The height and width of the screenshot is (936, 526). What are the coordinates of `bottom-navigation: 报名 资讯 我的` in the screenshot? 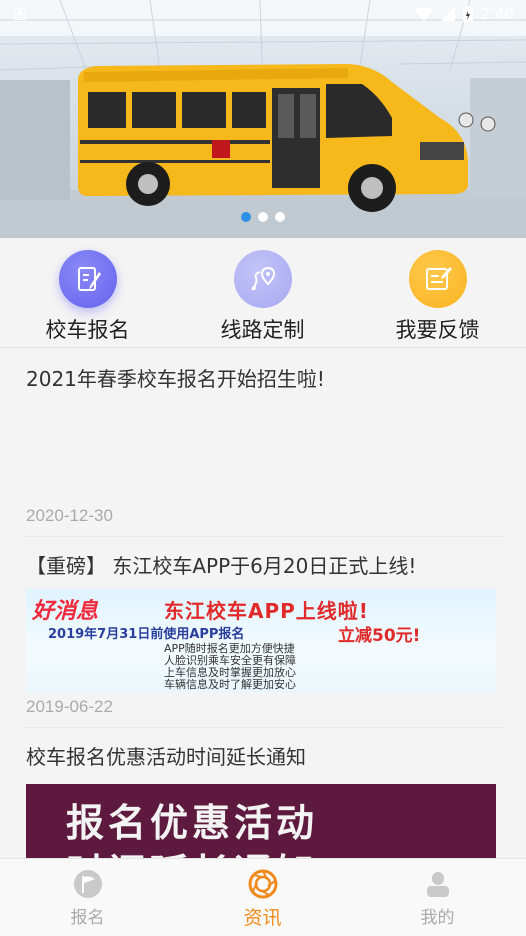 It's located at (263, 897).